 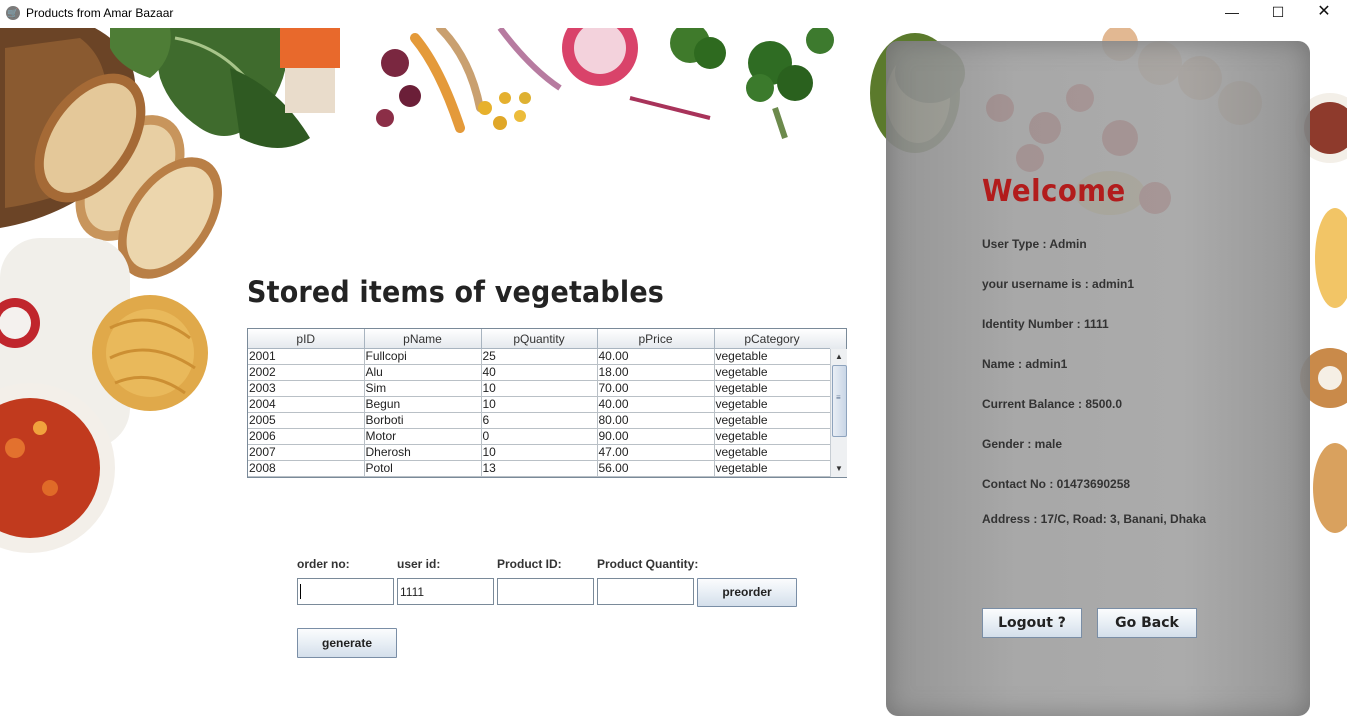 I want to click on table-cell: Dherosh, so click(x=423, y=452).